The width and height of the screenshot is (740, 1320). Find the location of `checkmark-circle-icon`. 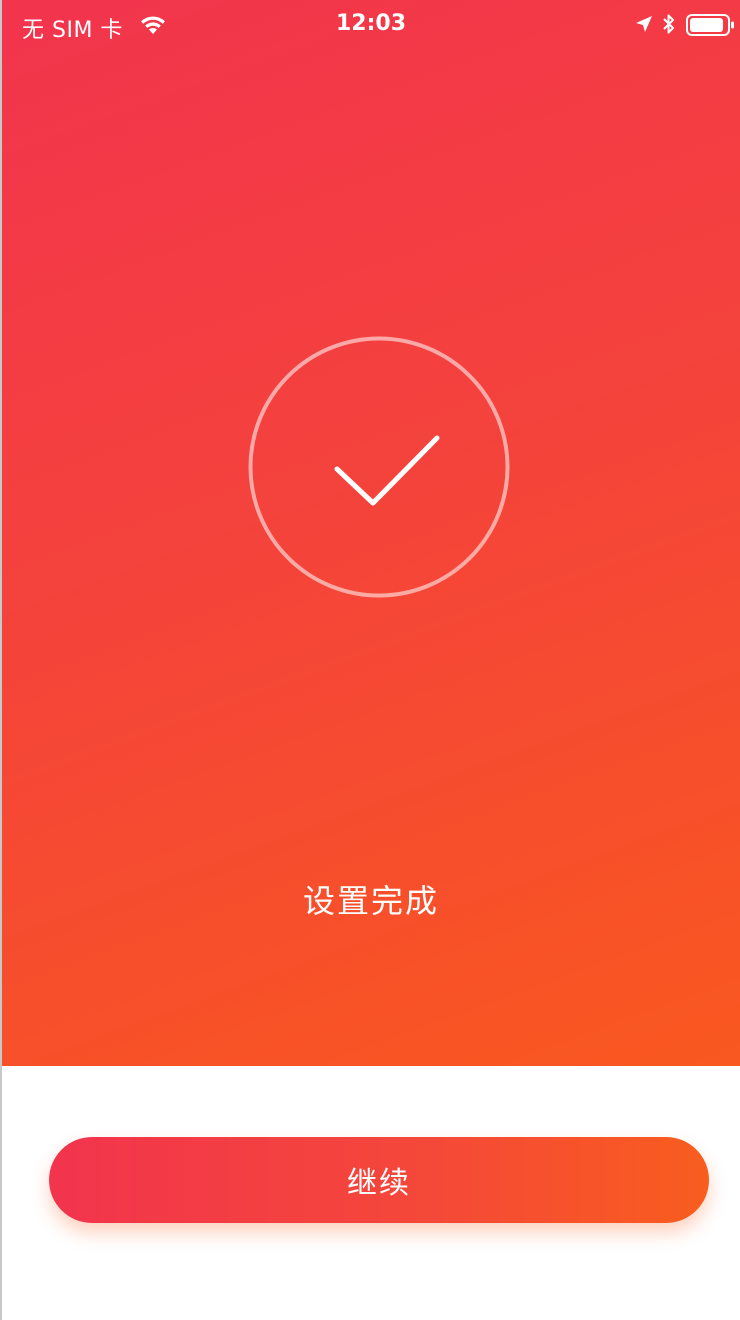

checkmark-circle-icon is located at coordinates (379, 467).